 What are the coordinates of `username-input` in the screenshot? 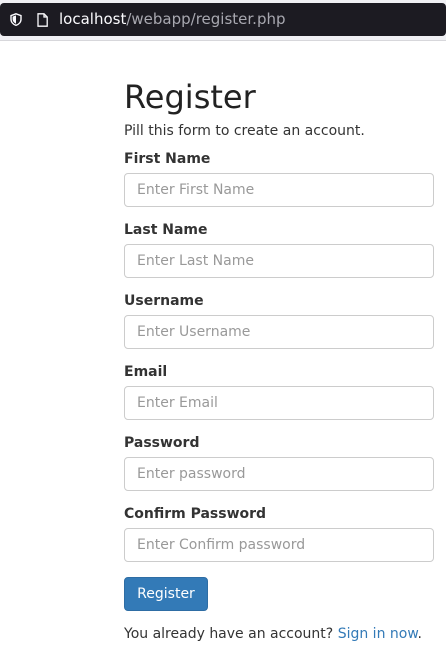 It's located at (279, 332).